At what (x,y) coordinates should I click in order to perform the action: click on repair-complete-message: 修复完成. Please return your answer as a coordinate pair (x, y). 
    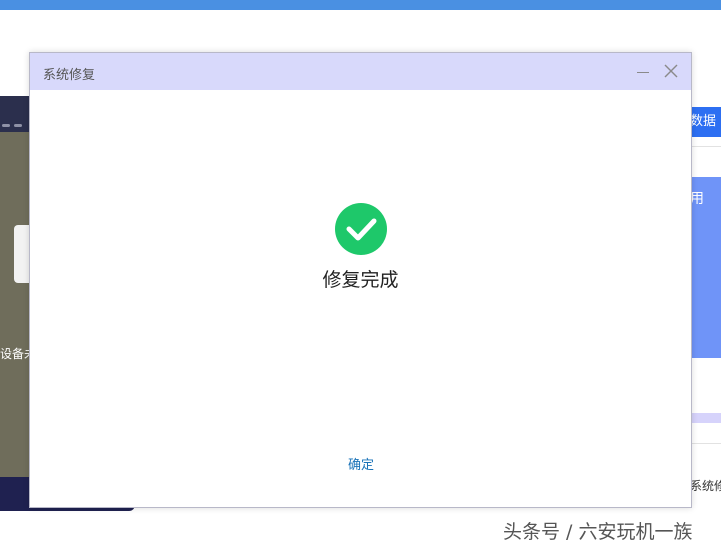
    Looking at the image, I should click on (360, 280).